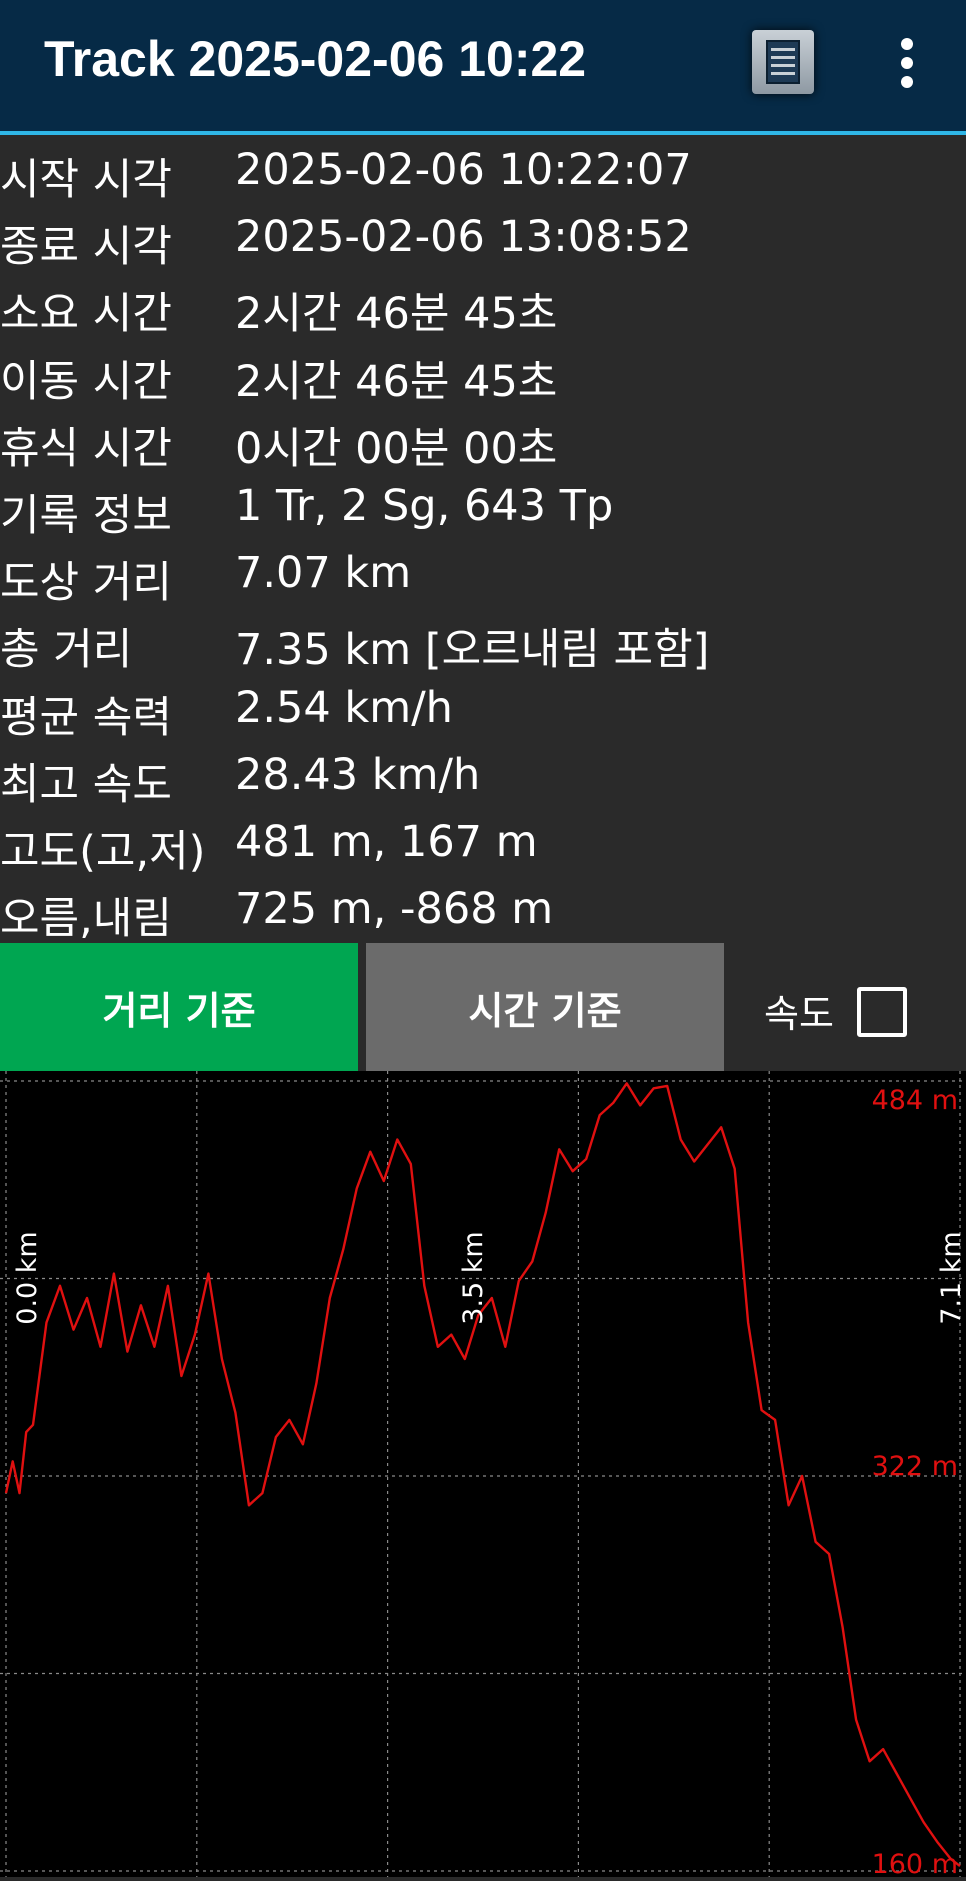  Describe the element at coordinates (86, 784) in the screenshot. I see `info-label: 최고 속도` at that location.